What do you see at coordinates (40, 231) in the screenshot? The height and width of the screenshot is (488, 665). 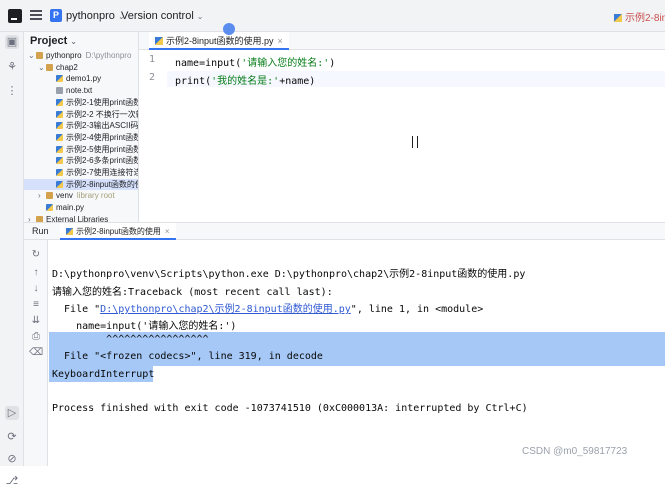 I see `run-panel-title: Run` at bounding box center [40, 231].